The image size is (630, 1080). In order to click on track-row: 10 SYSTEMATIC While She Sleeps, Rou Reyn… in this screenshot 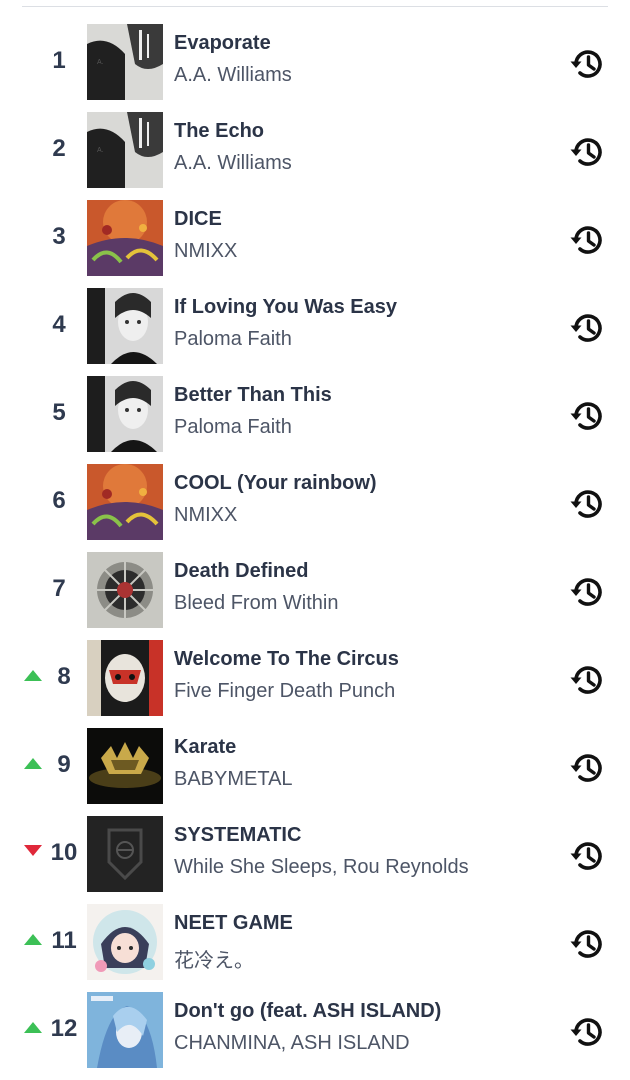, I will do `click(315, 854)`.